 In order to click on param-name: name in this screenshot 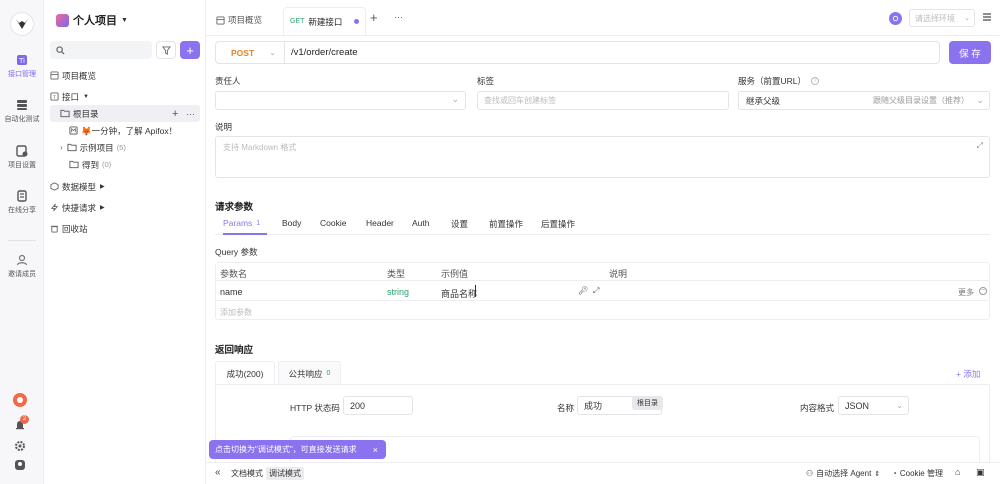, I will do `click(231, 292)`.